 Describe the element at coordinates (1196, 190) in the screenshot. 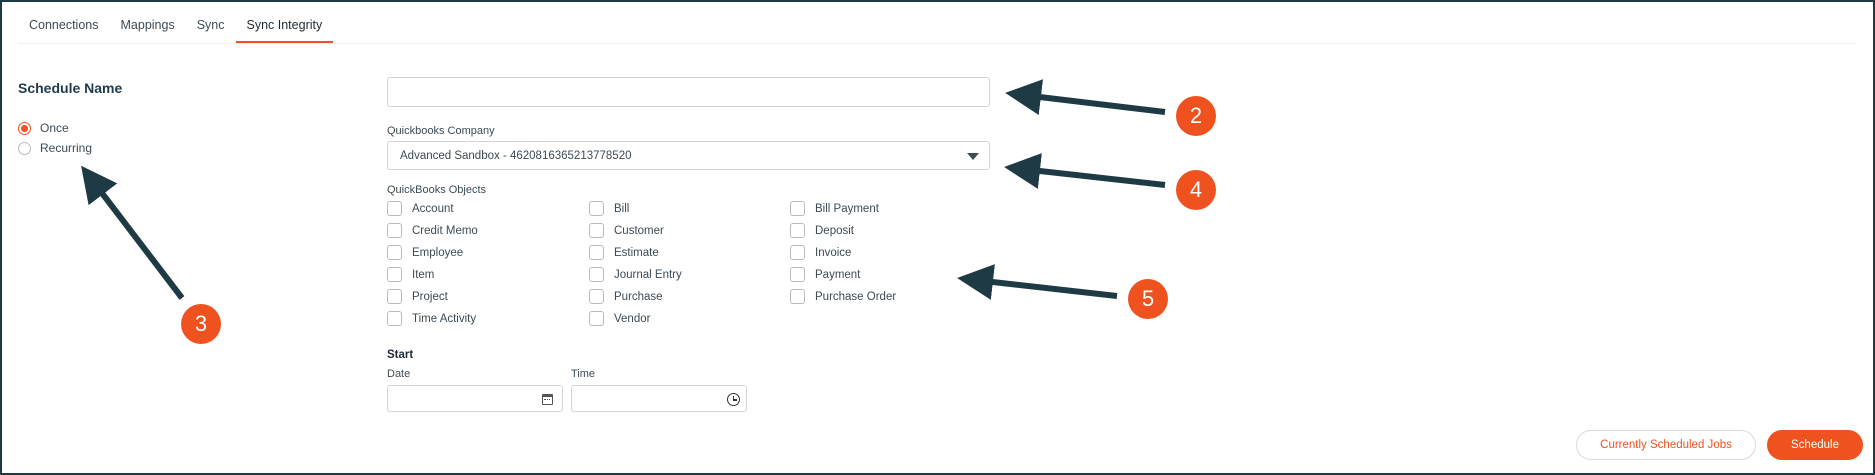

I see `annotation-badge-4: 4` at that location.